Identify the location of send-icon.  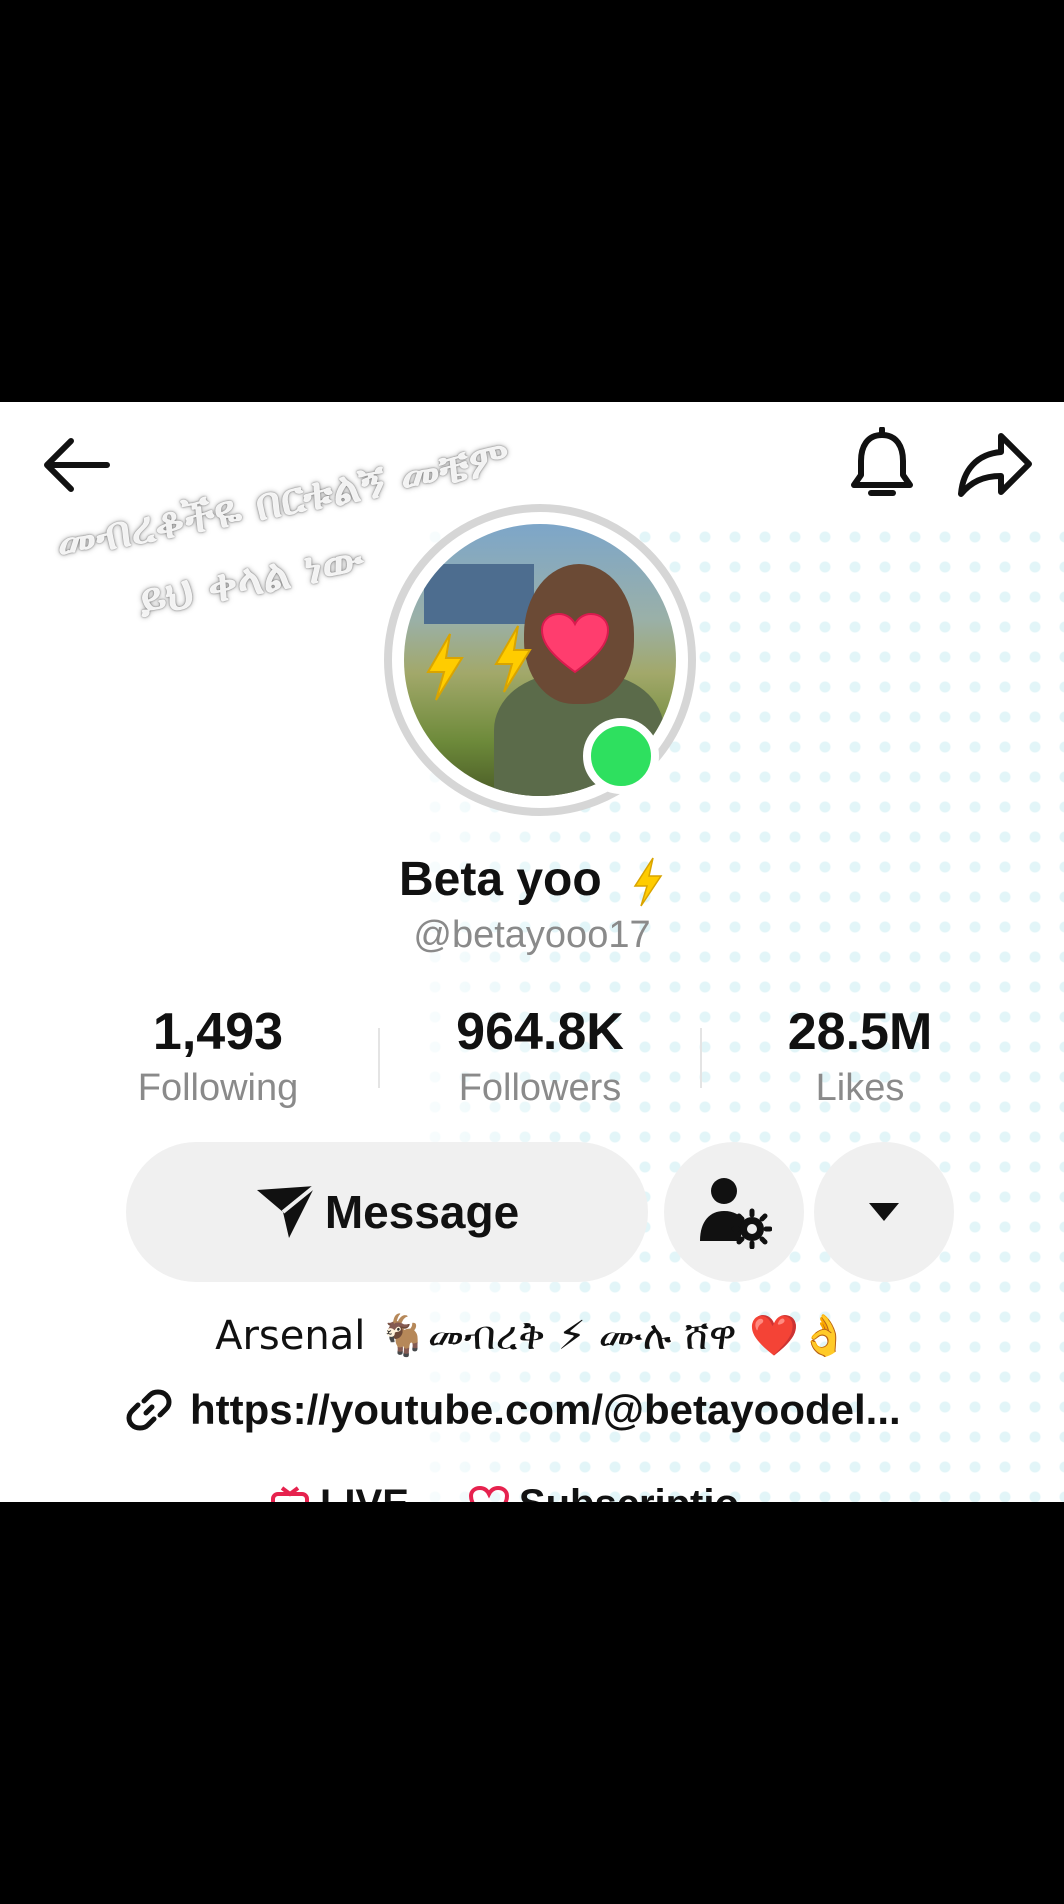
(286, 1211).